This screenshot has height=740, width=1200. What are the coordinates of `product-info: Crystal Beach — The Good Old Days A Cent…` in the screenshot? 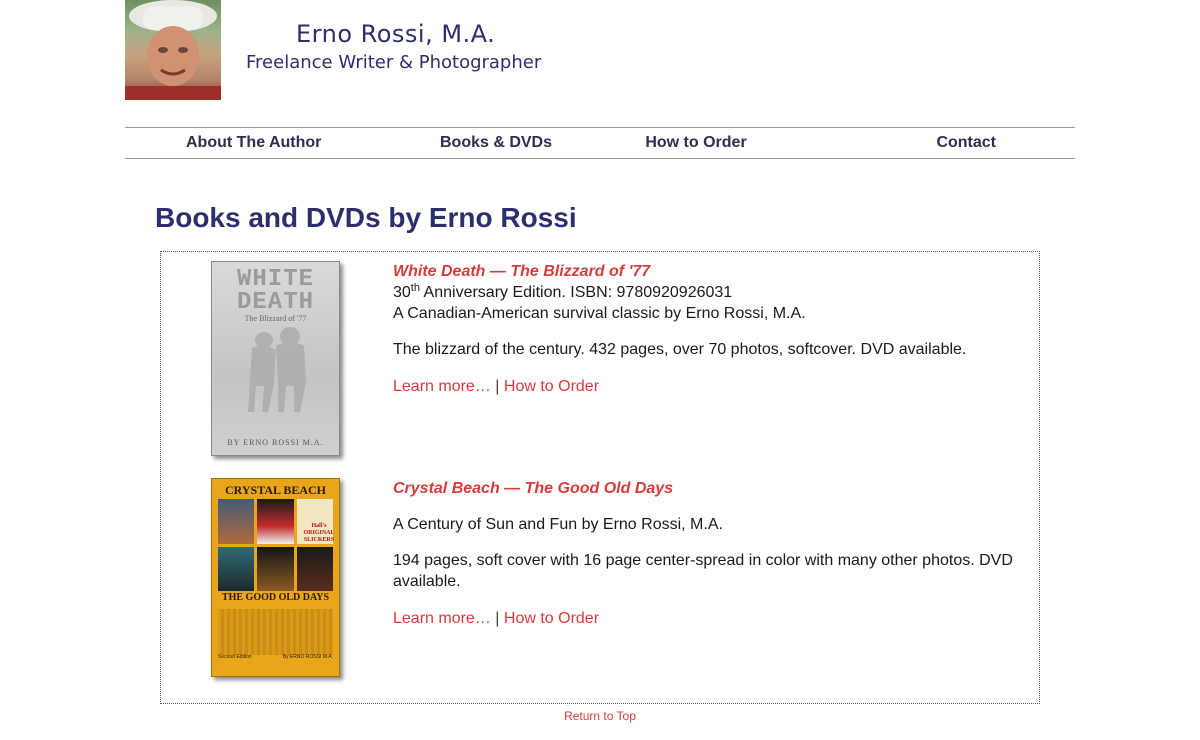 It's located at (708, 553).